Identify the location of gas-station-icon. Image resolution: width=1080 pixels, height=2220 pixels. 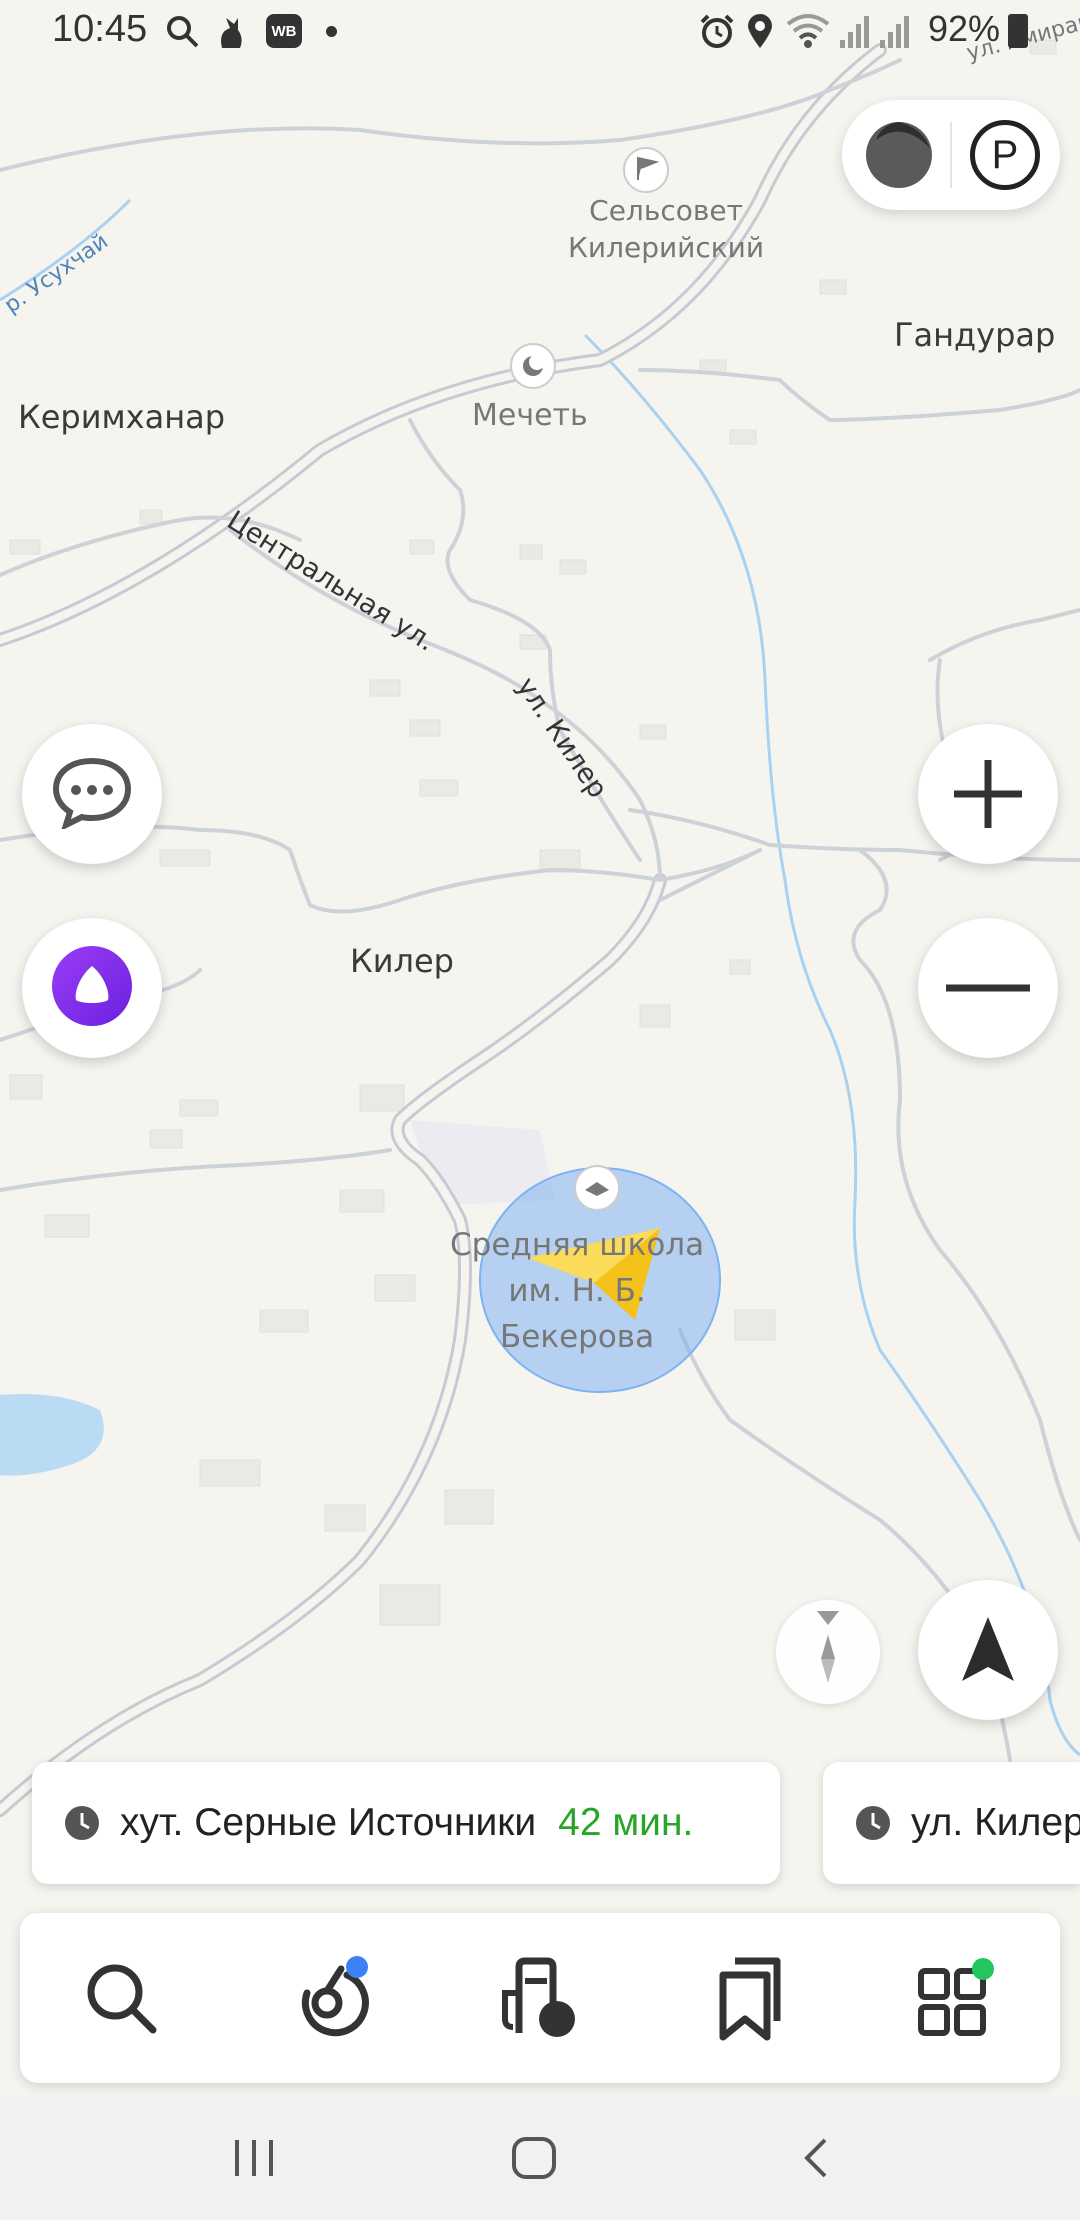
(538, 1997).